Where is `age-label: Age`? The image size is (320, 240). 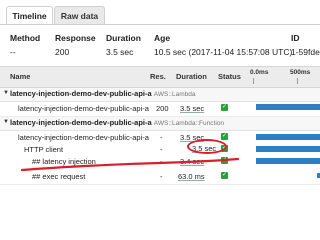 age-label: Age is located at coordinates (162, 38).